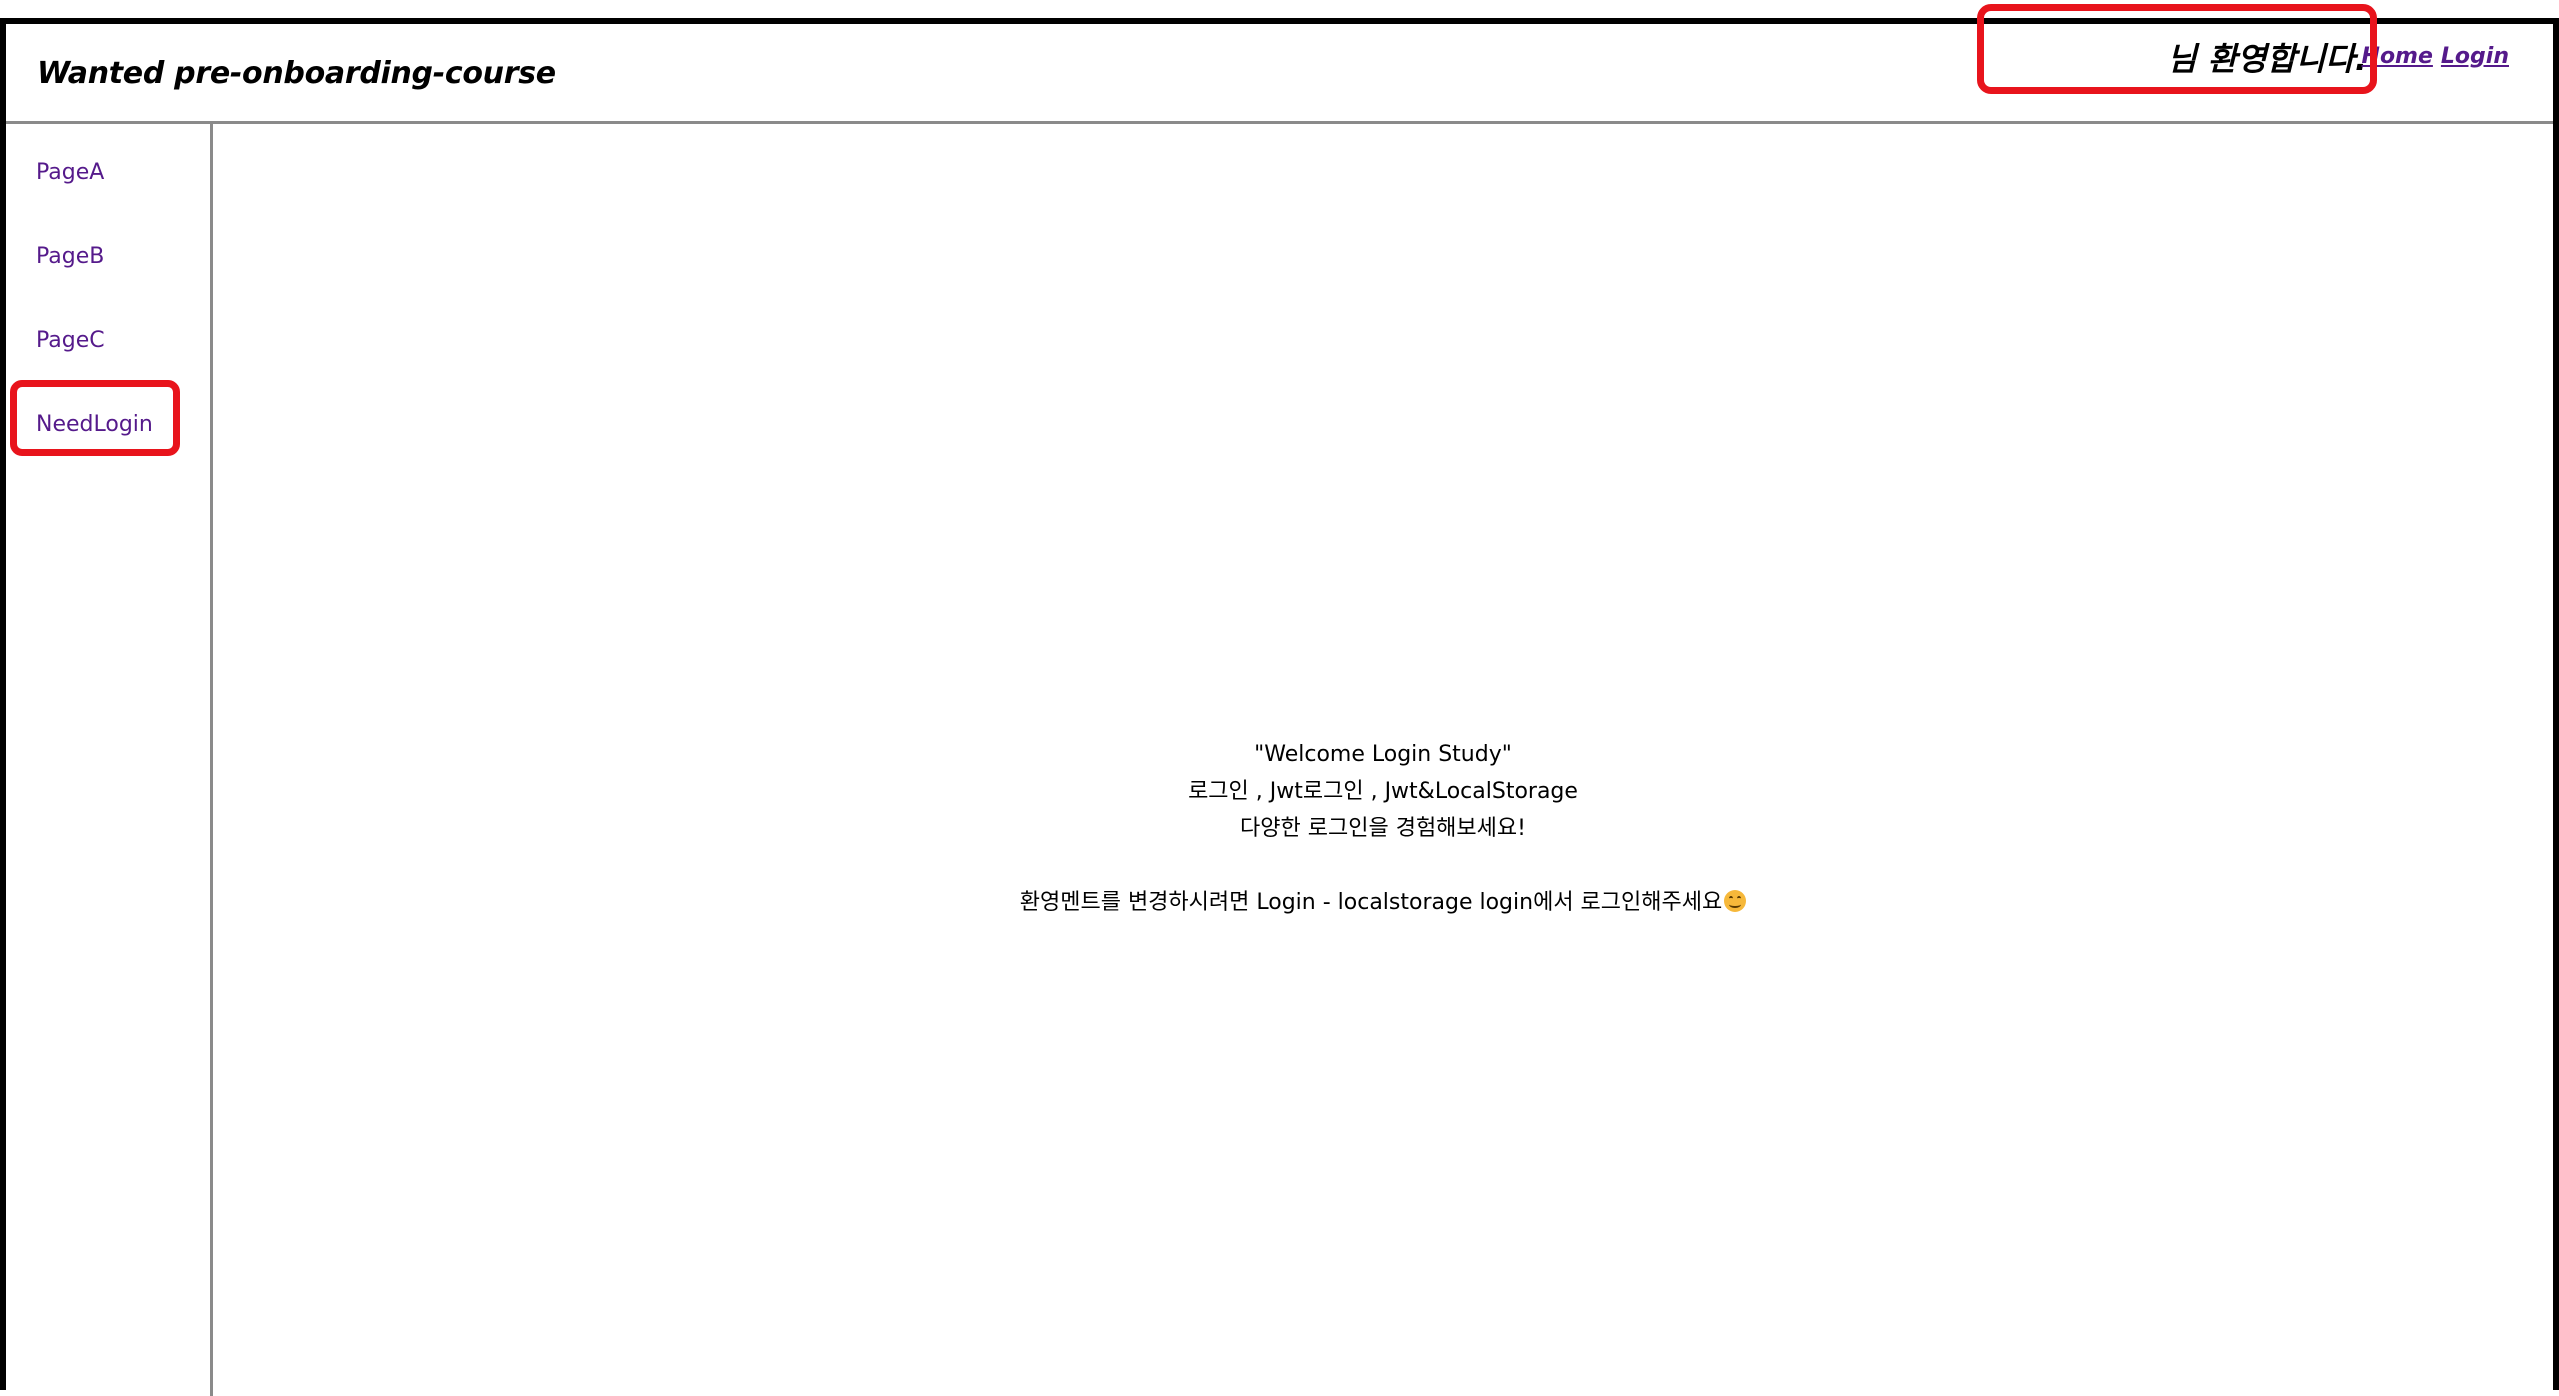 The image size is (2559, 1396). Describe the element at coordinates (2475, 56) in the screenshot. I see `login-link: Login` at that location.